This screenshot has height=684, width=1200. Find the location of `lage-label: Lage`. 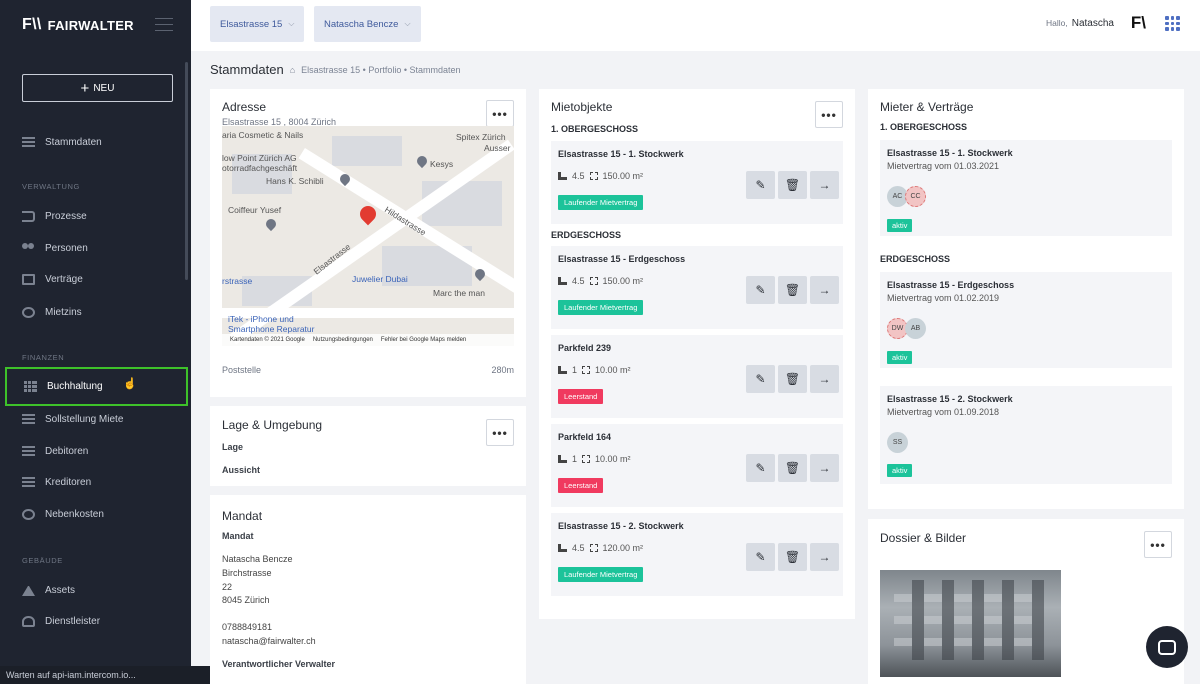

lage-label: Lage is located at coordinates (233, 447).